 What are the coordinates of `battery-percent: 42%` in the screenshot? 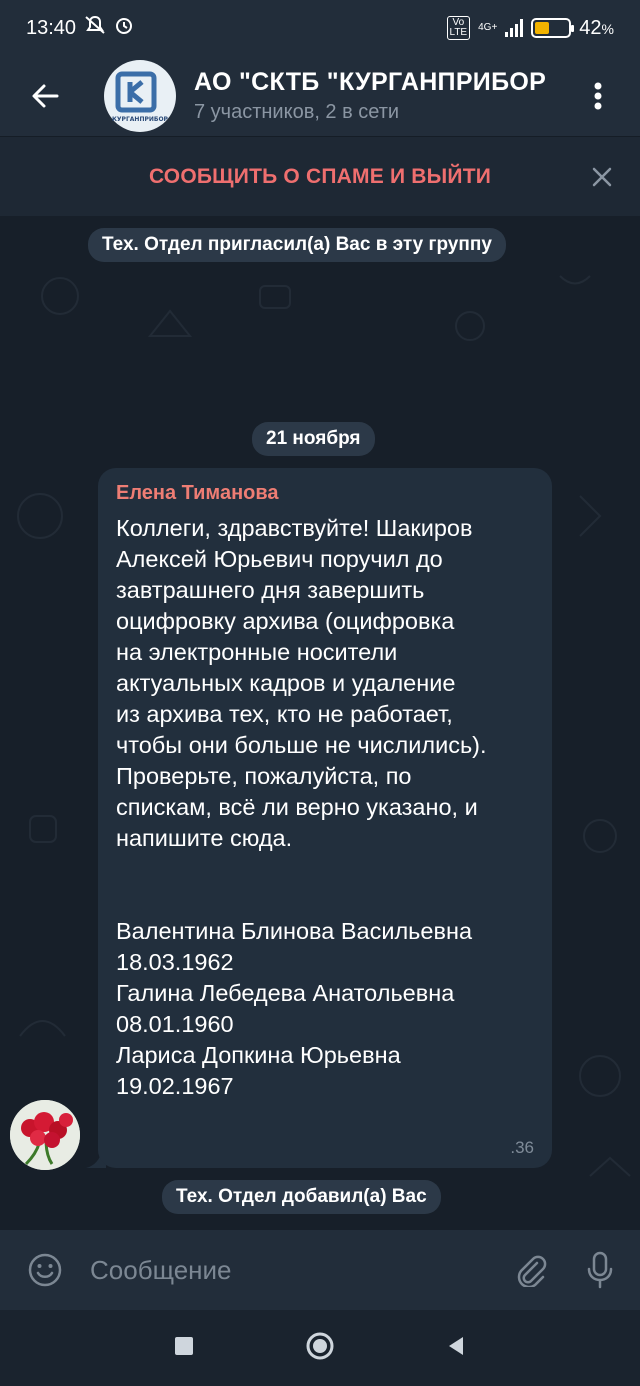 It's located at (596, 27).